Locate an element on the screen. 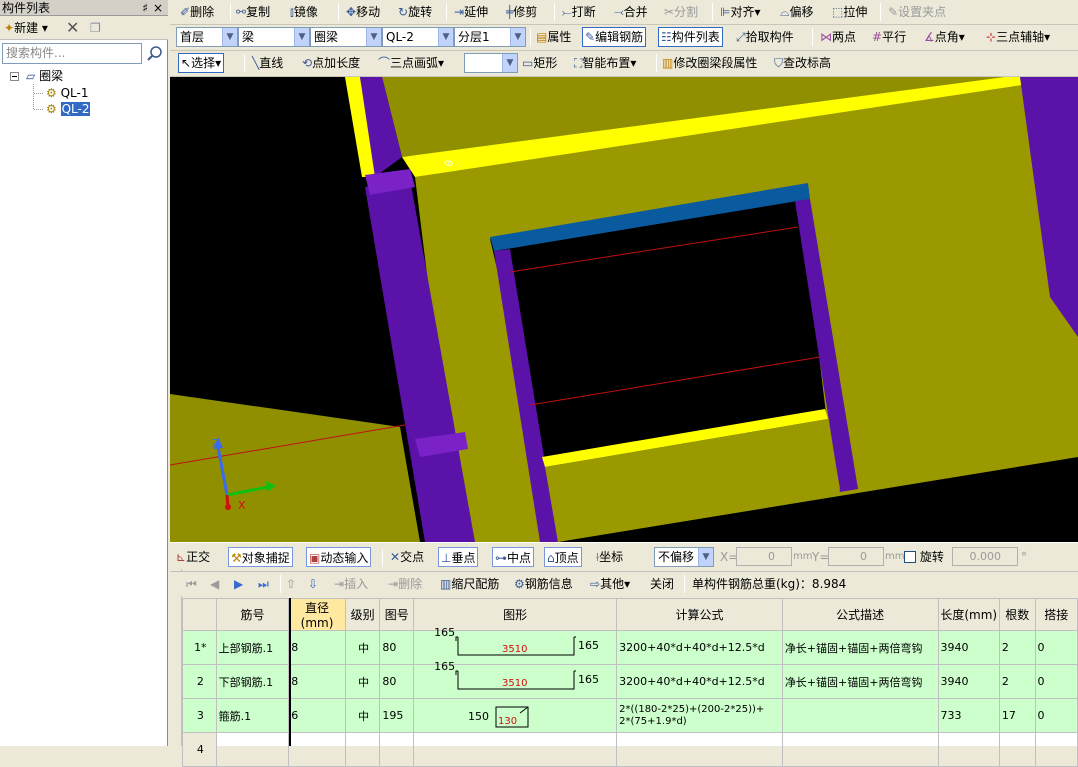 This screenshot has height=767, width=1078. tree-item-ql2: ⚙ QL-2 is located at coordinates (68, 109).